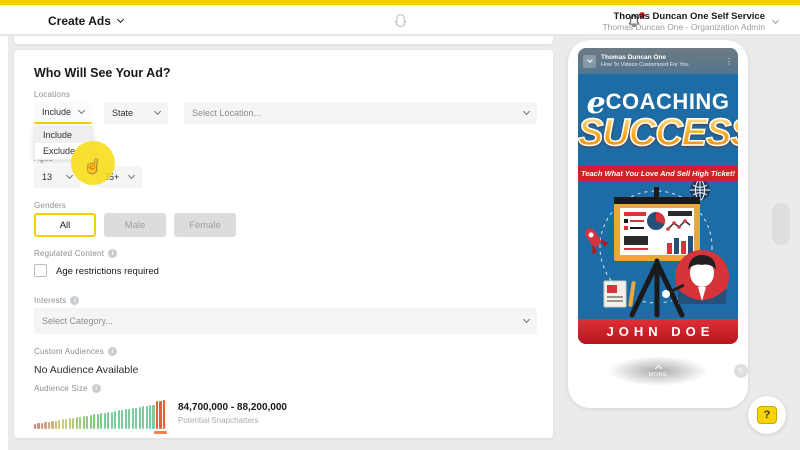  Describe the element at coordinates (597, 241) in the screenshot. I see `rocket-icon` at that location.